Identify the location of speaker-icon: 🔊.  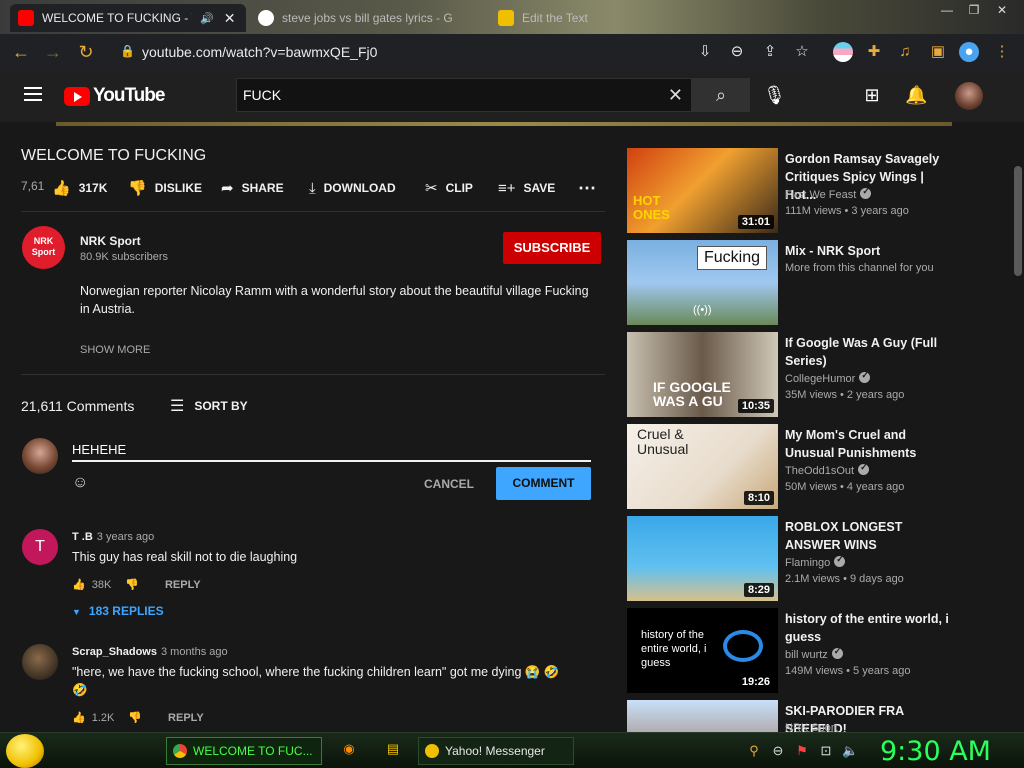
(207, 18).